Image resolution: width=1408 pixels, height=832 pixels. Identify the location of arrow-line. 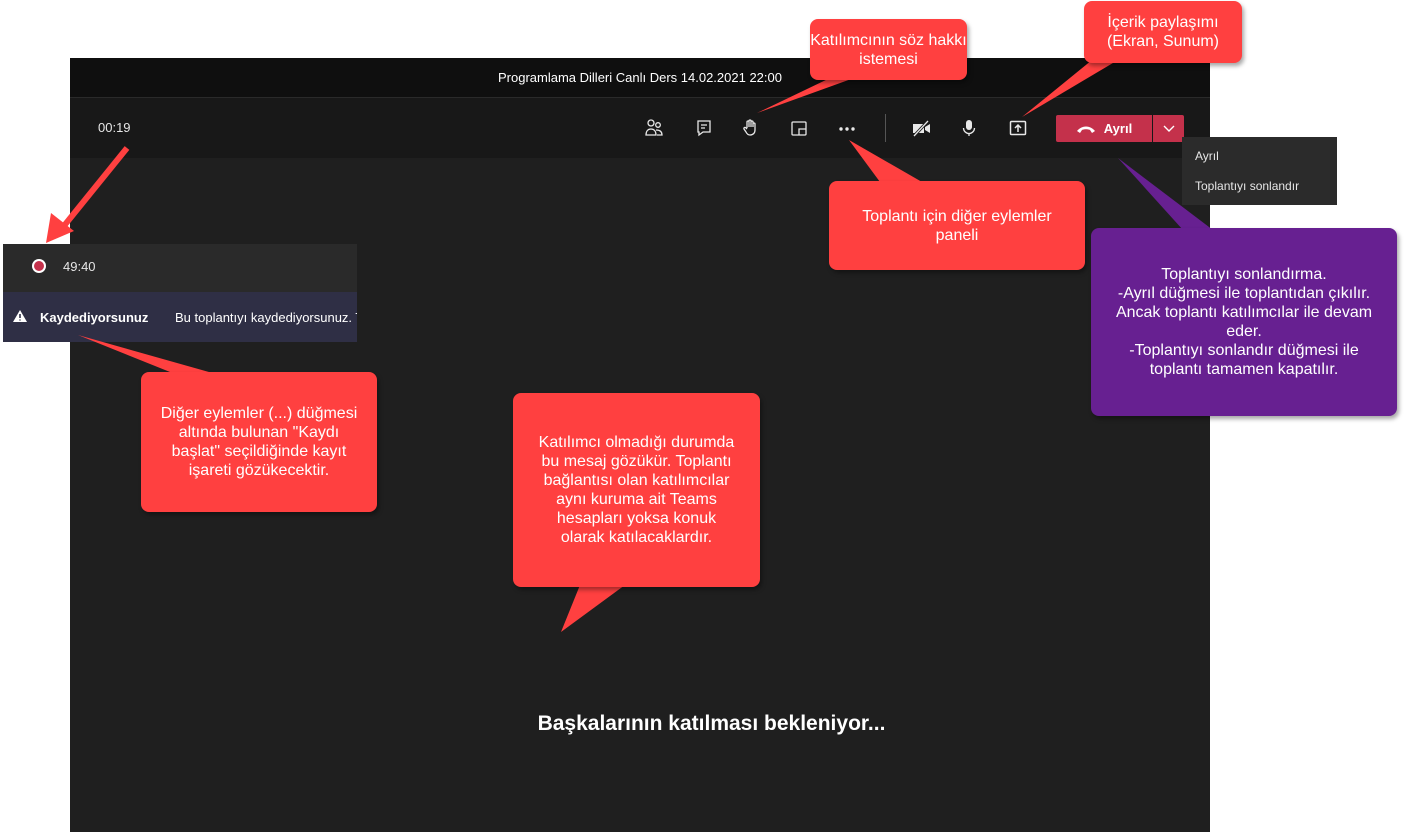
(93, 190).